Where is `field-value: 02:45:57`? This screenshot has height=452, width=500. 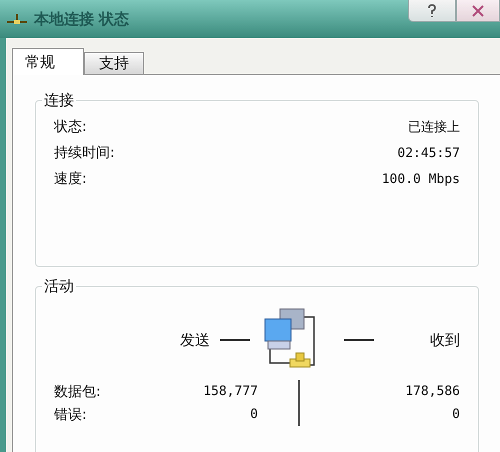
field-value: 02:45:57 is located at coordinates (428, 153).